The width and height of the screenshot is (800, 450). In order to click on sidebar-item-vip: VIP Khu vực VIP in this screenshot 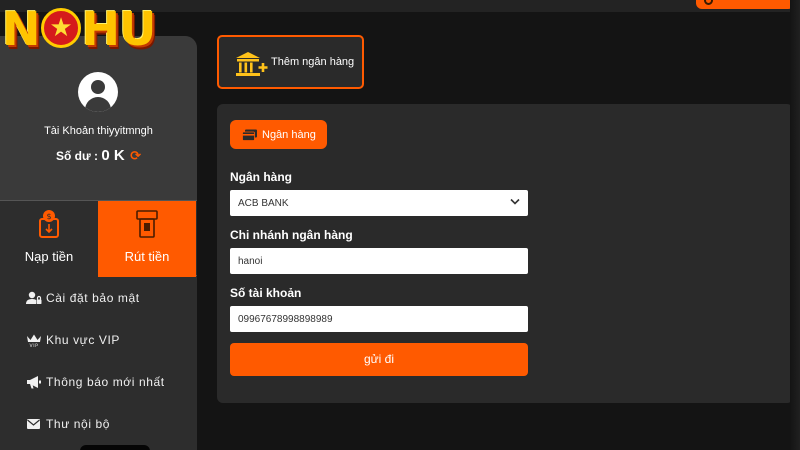, I will do `click(98, 340)`.